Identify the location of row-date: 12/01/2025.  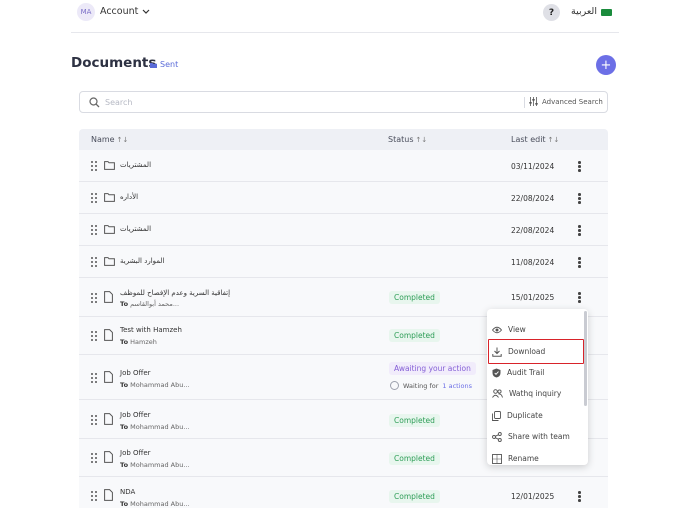
(533, 496).